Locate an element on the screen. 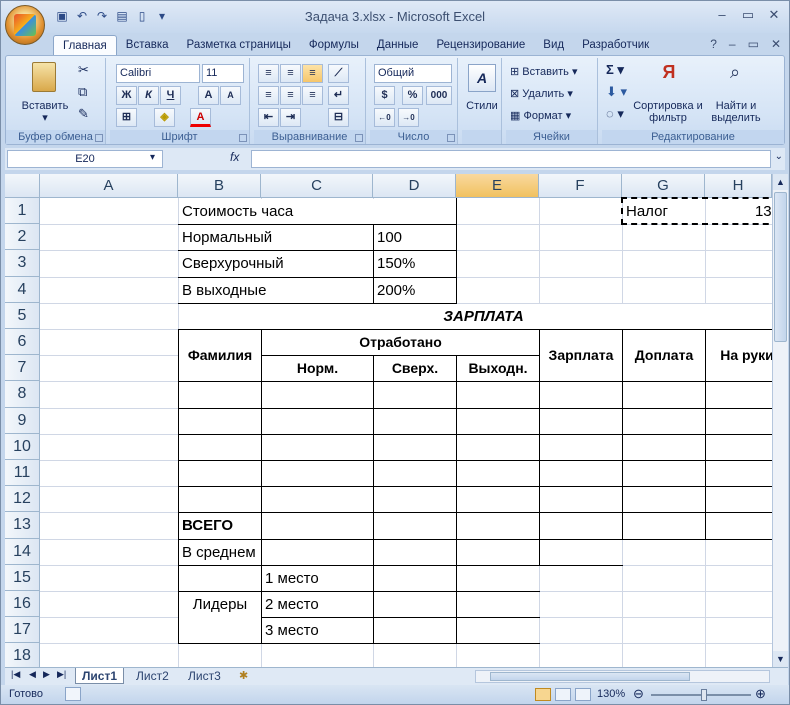  cell-otrabotano: Отработано is located at coordinates (400, 343).